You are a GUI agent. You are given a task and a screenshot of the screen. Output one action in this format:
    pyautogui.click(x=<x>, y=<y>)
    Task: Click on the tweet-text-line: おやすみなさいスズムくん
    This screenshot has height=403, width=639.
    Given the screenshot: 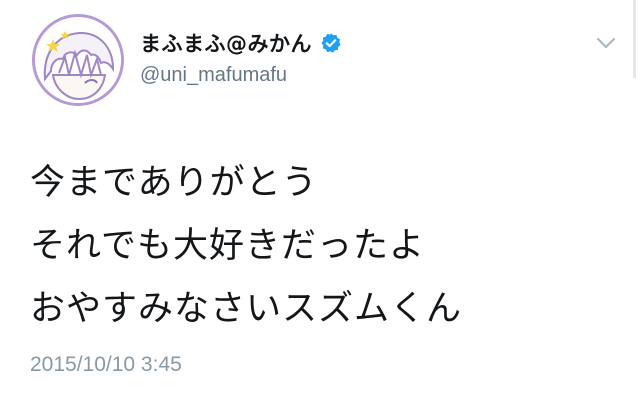 What is the action you would take?
    pyautogui.click(x=246, y=309)
    